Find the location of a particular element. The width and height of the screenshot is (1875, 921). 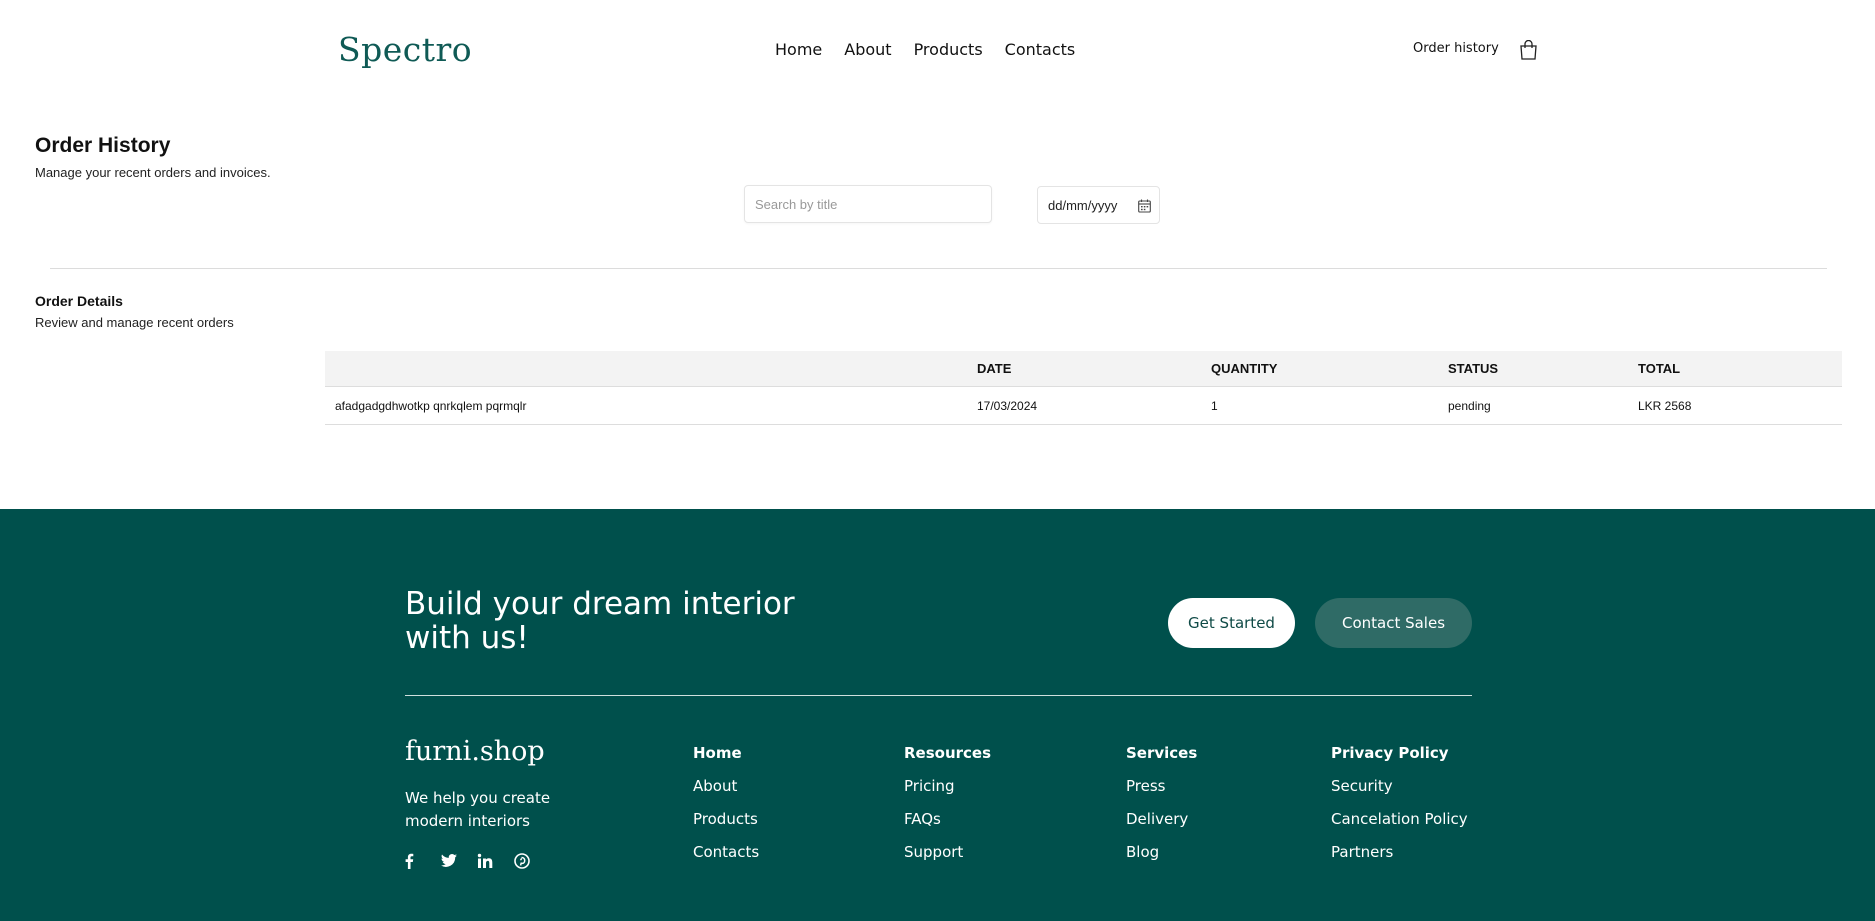

column-header-quantity: QUANTITY is located at coordinates (1244, 368).